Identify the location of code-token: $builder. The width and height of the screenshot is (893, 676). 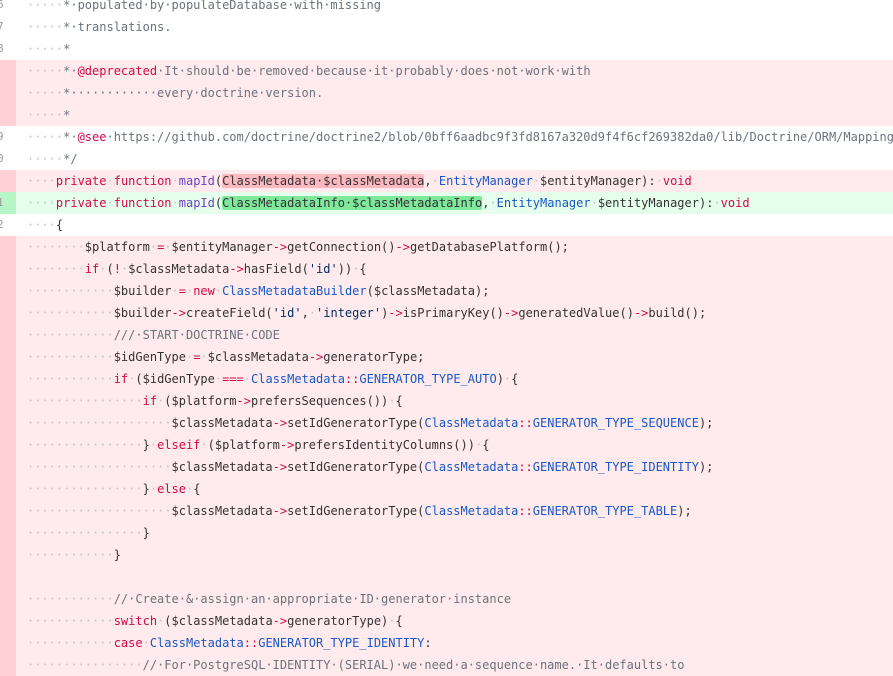
(142, 313).